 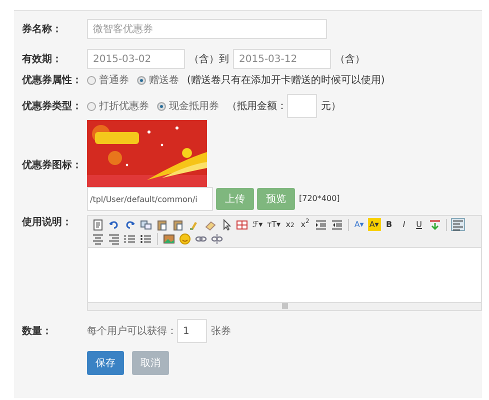 I want to click on option-label: 赠送卷, so click(x=164, y=80).